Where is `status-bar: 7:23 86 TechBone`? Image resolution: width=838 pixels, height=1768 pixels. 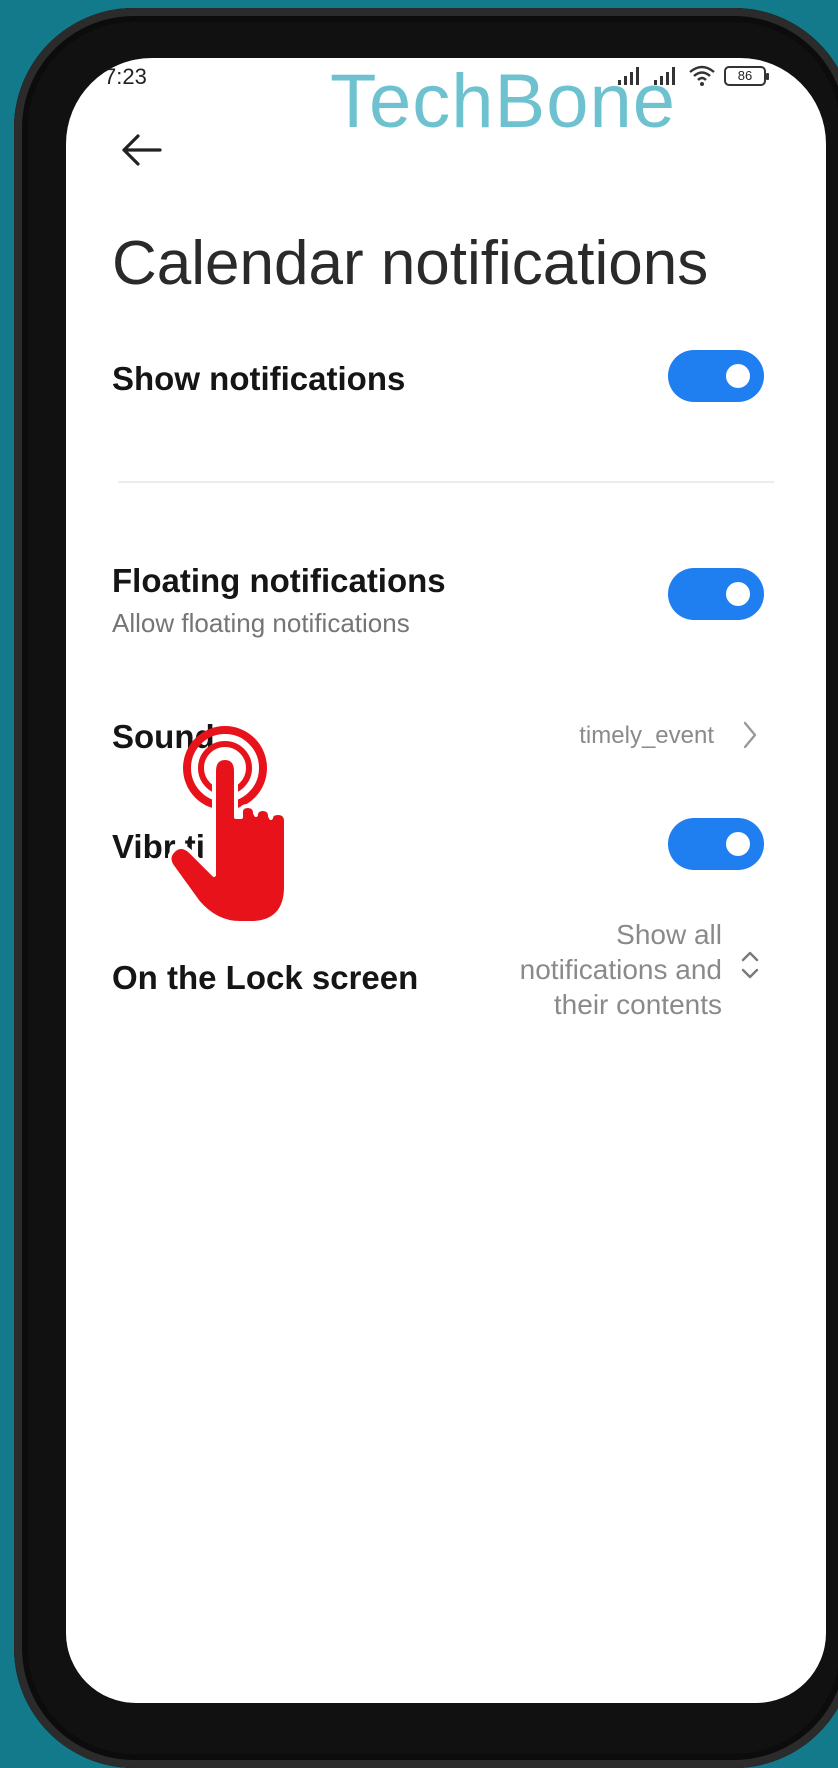 status-bar: 7:23 86 TechBone is located at coordinates (446, 99).